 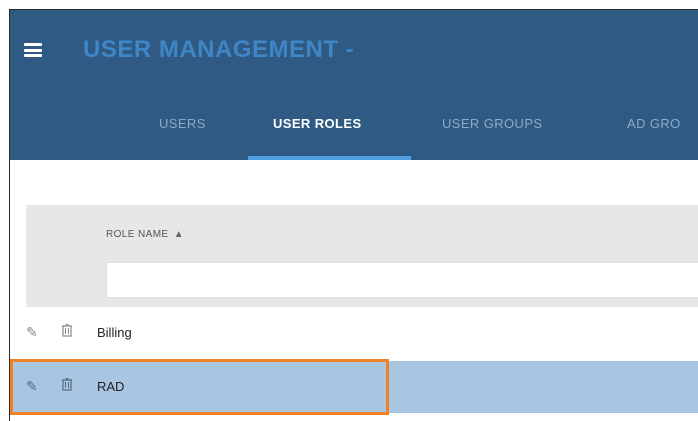 I want to click on tab-users: USERS, so click(x=182, y=123).